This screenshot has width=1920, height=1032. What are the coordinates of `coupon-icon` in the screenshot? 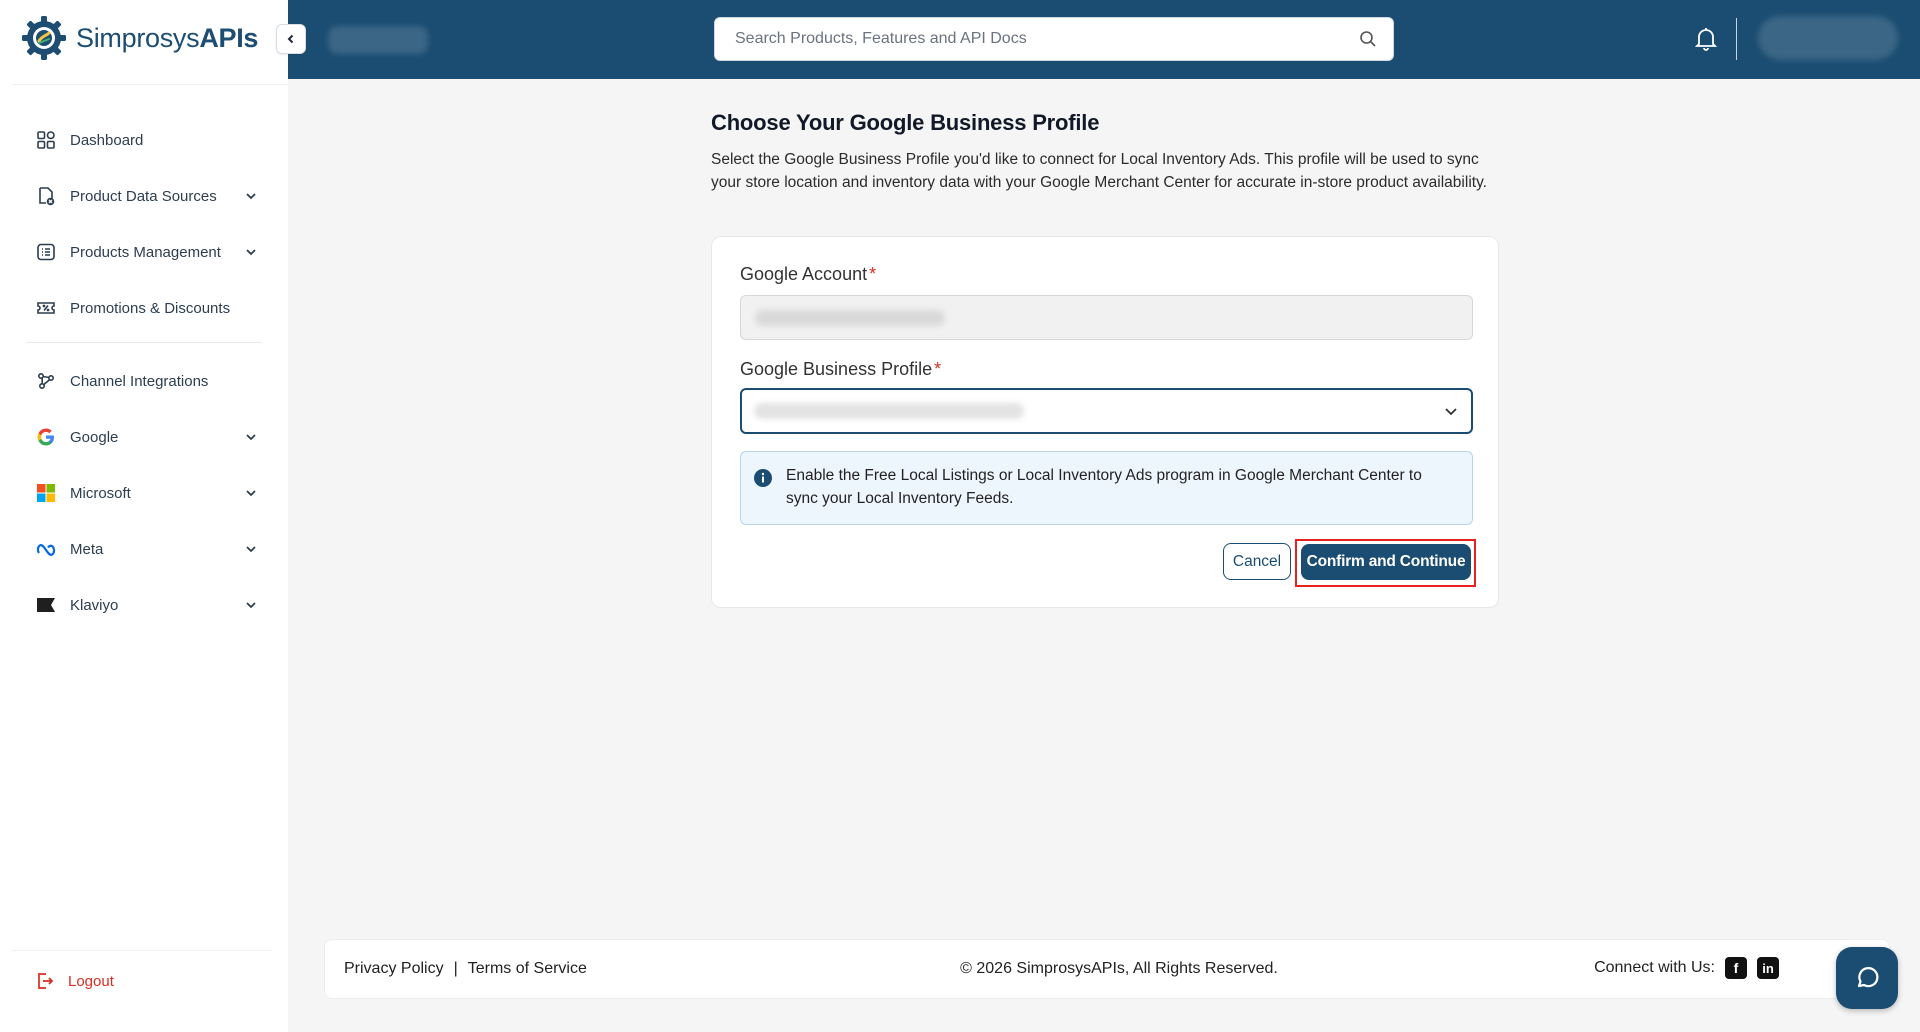 It's located at (46, 308).